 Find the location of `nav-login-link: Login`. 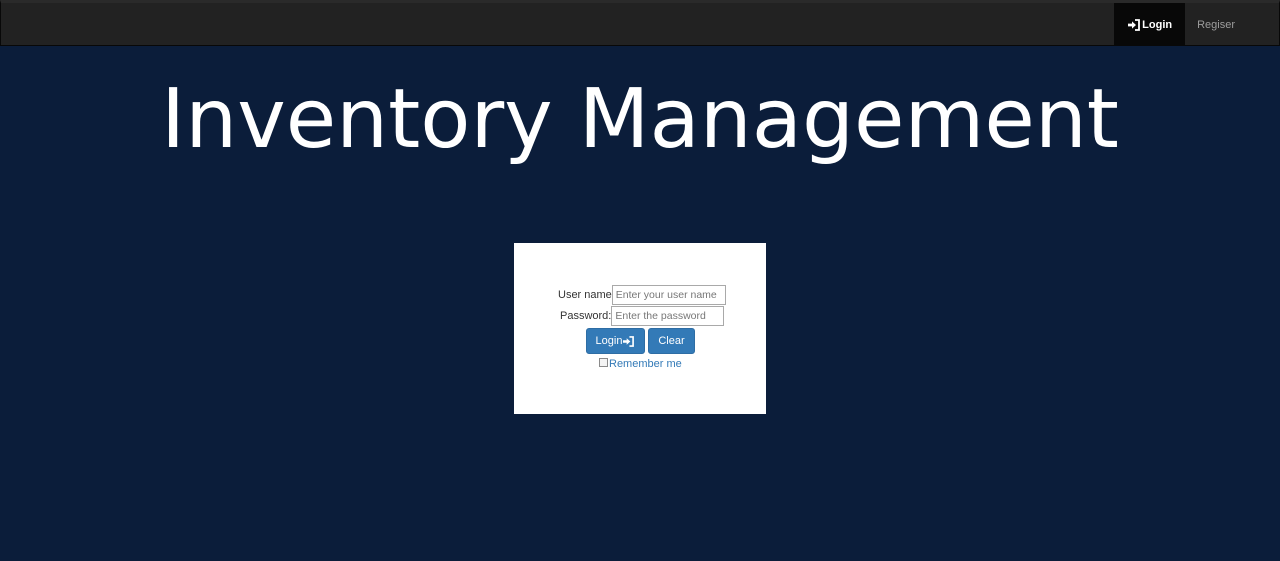

nav-login-link: Login is located at coordinates (1150, 24).